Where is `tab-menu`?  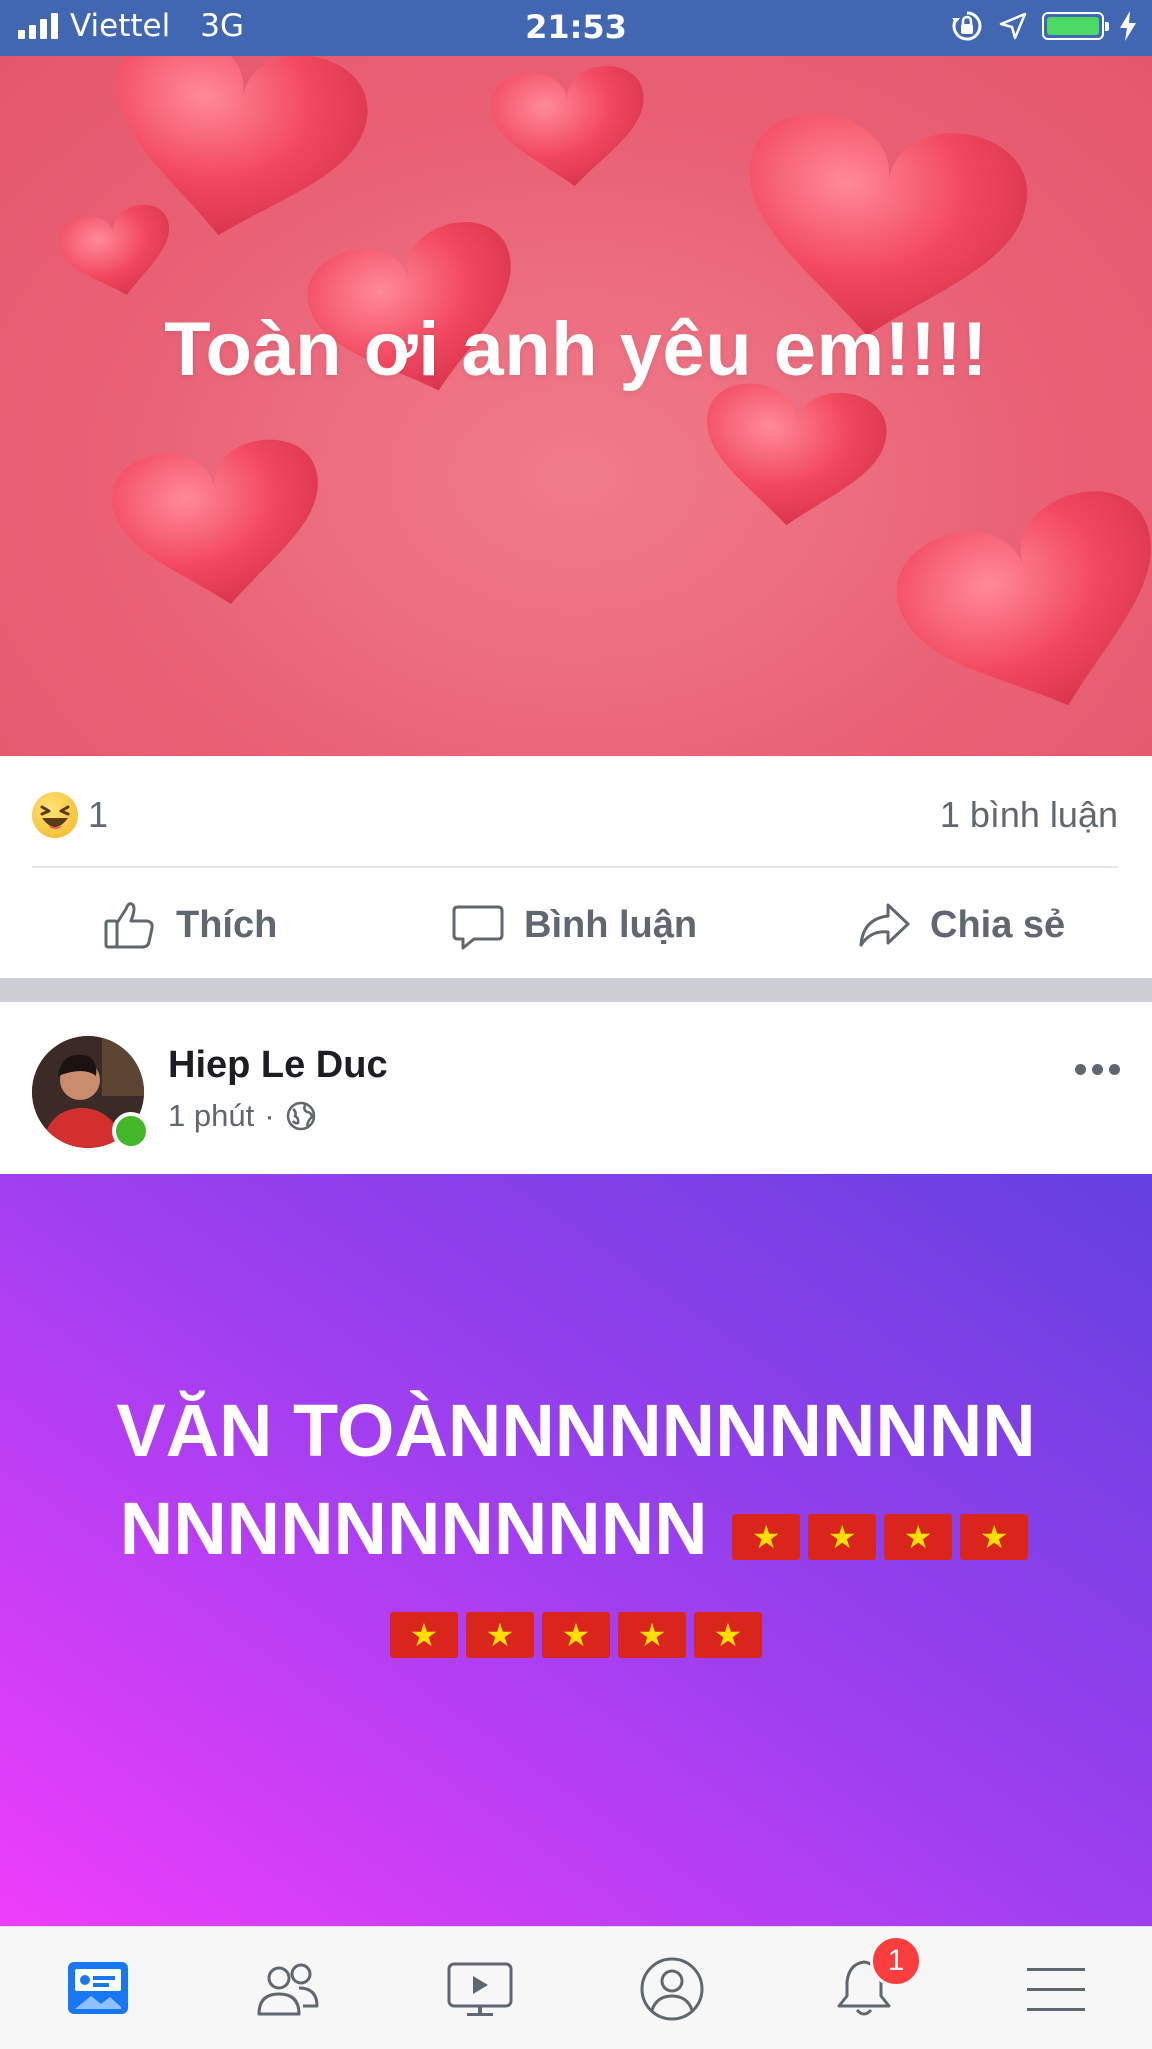 tab-menu is located at coordinates (1056, 1989).